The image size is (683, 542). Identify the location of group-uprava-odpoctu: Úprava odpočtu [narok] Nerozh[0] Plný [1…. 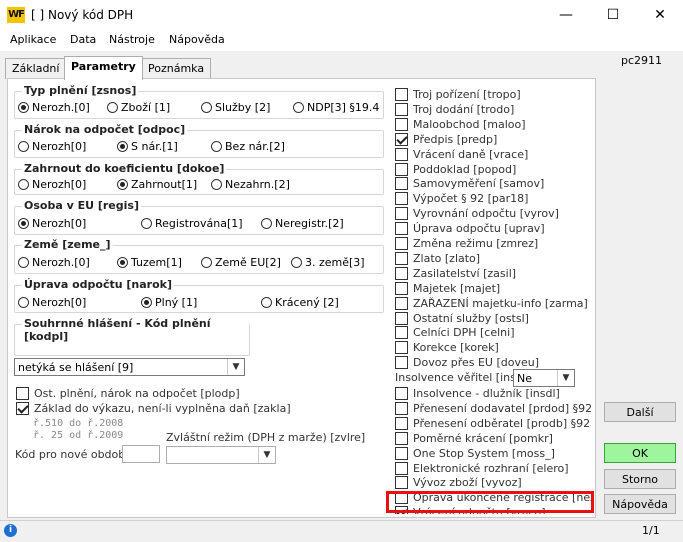
(199, 295).